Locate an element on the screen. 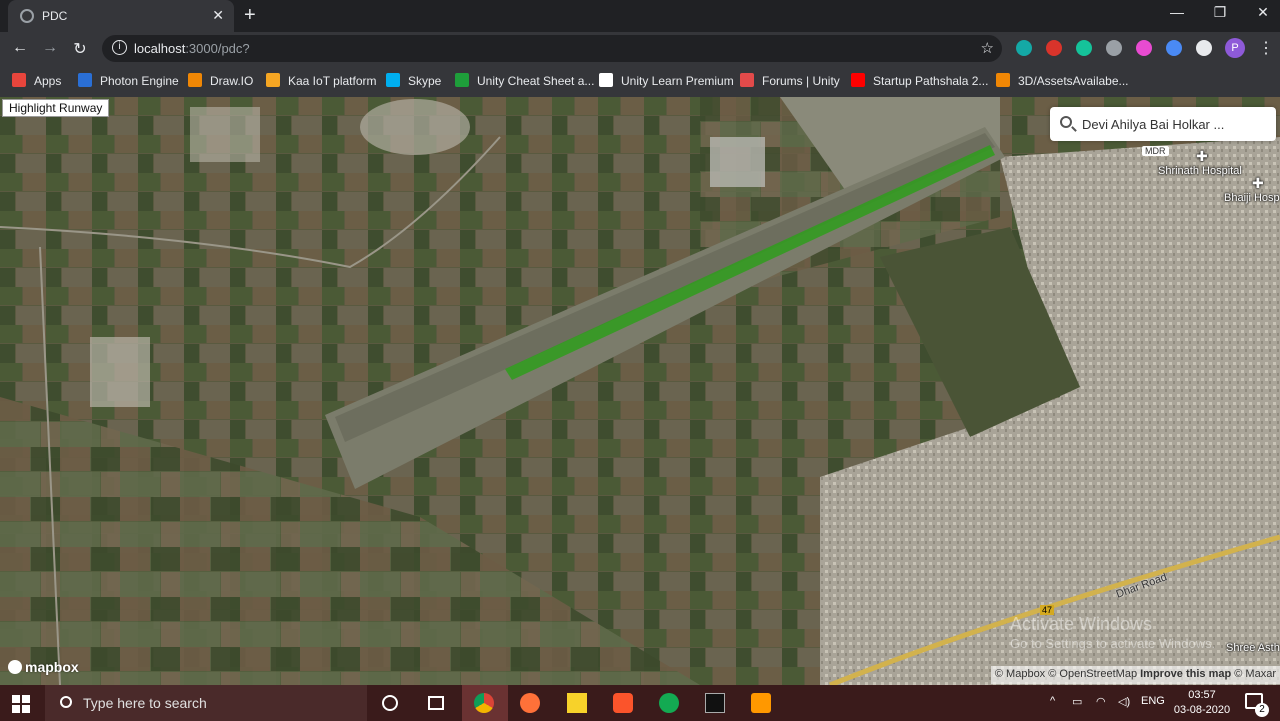 Image resolution: width=1280 pixels, height=721 pixels. brave-icon is located at coordinates (623, 703).